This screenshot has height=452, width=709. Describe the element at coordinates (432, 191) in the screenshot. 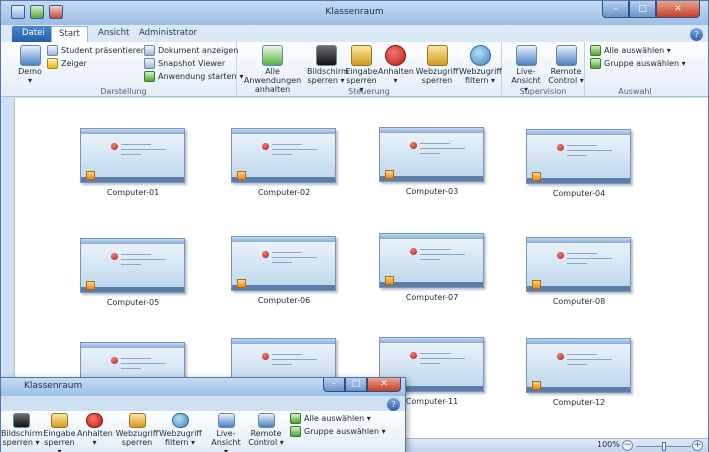

I see `computer-name-label: Computer-03` at that location.